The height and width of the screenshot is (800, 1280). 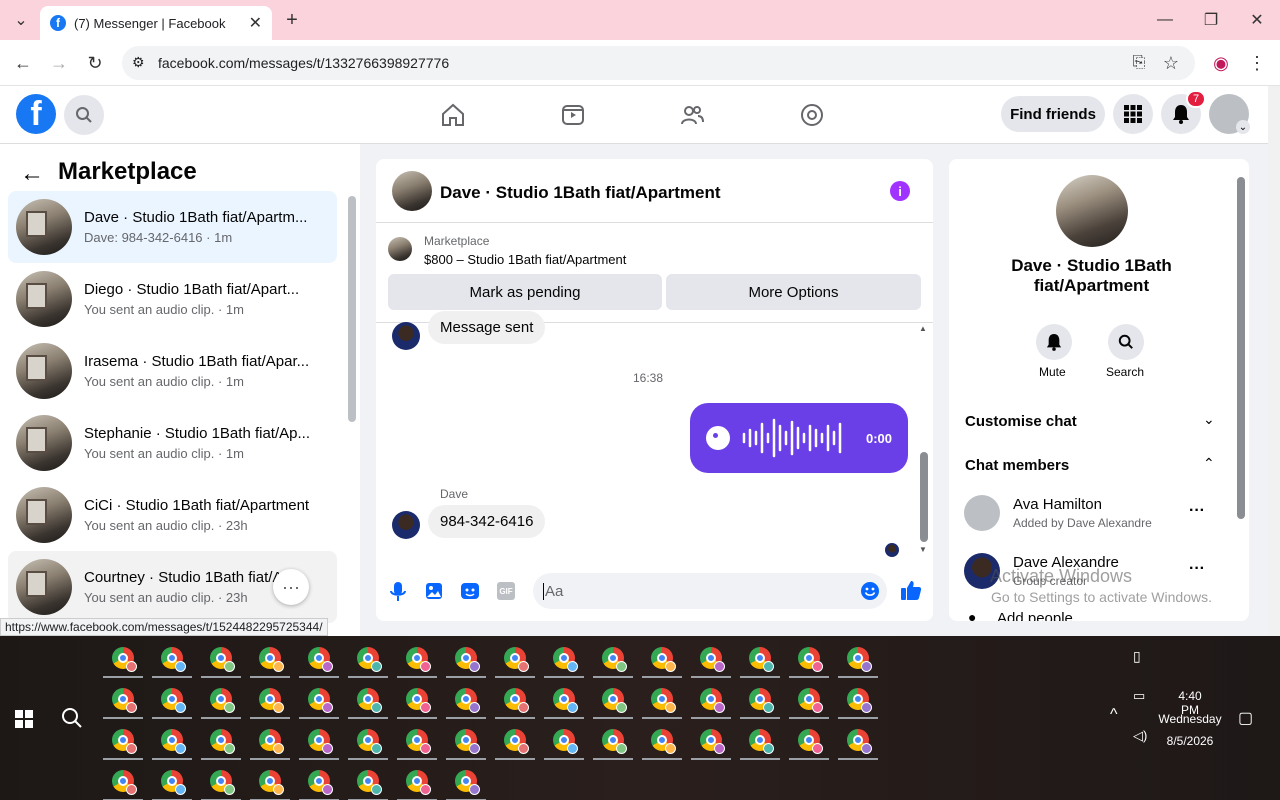 I want to click on restore-window-icon: ❐, so click(x=1211, y=20).